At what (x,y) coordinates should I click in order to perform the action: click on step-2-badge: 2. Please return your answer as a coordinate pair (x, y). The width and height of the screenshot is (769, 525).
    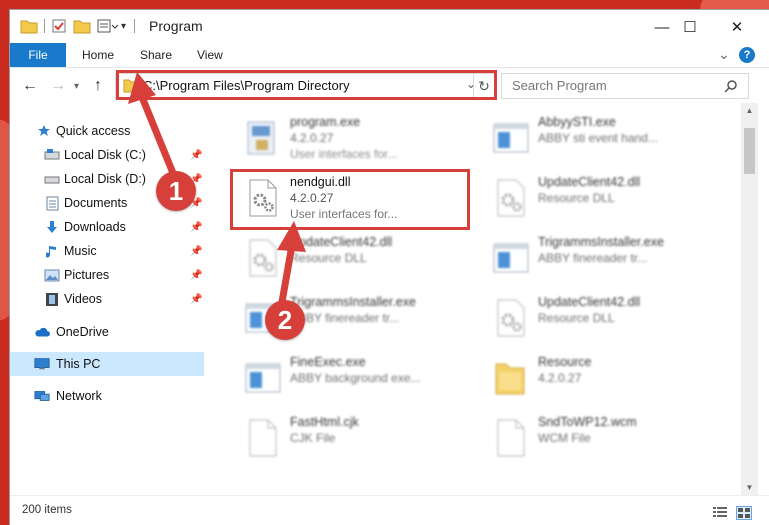
    Looking at the image, I should click on (285, 320).